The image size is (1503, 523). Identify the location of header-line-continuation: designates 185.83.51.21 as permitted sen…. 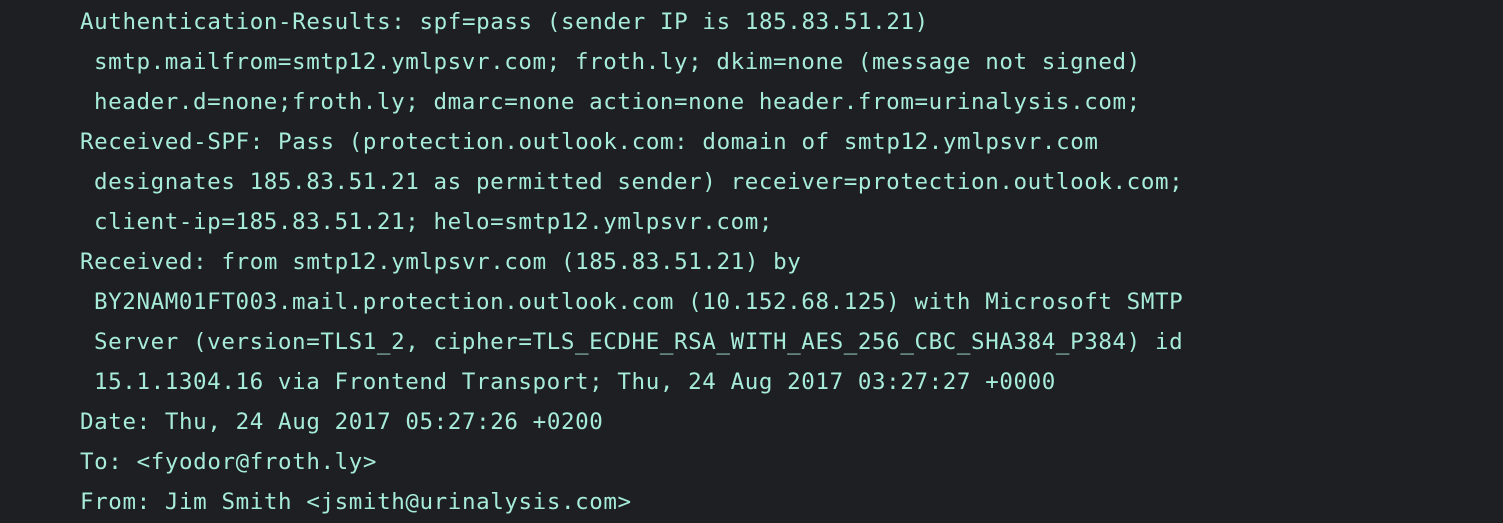
(639, 182).